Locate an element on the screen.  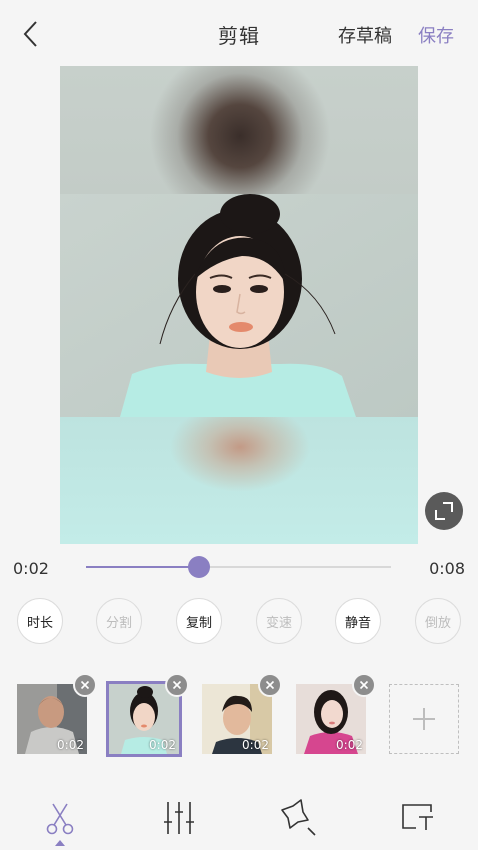
text-box-icon is located at coordinates (417, 817).